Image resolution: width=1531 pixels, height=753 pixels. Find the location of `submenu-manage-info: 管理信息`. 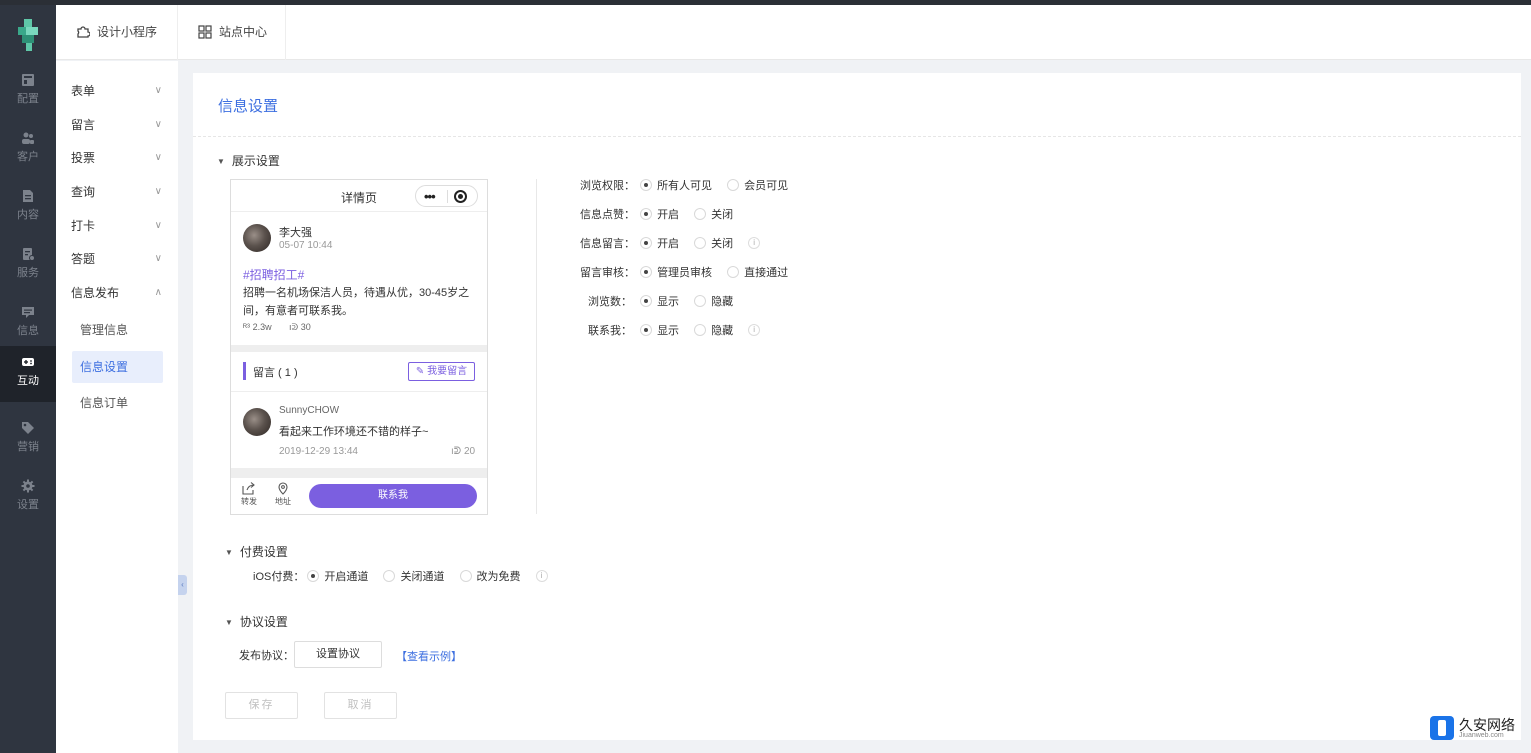

submenu-manage-info: 管理信息 is located at coordinates (117, 330).